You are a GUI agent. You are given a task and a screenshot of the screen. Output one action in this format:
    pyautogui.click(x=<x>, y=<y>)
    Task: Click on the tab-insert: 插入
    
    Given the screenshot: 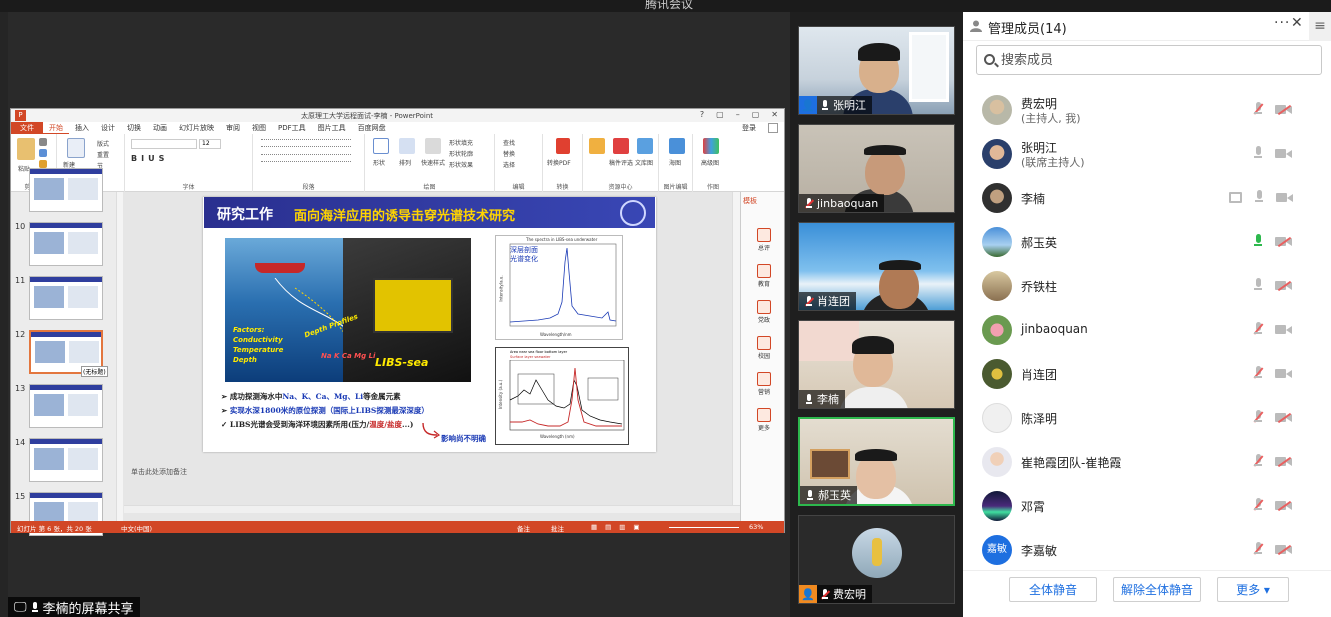 What is the action you would take?
    pyautogui.click(x=82, y=128)
    